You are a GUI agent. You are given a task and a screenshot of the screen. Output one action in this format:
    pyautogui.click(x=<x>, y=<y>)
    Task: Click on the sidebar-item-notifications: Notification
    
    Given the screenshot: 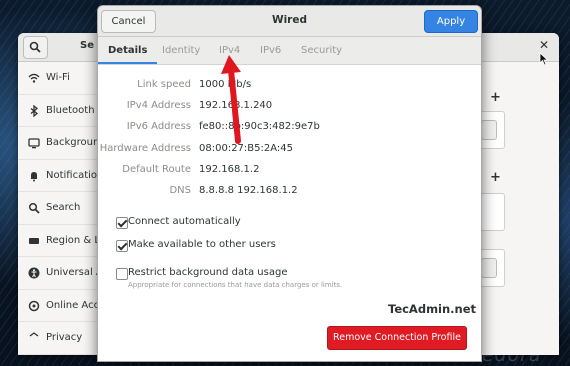 What is the action you would take?
    pyautogui.click(x=60, y=176)
    